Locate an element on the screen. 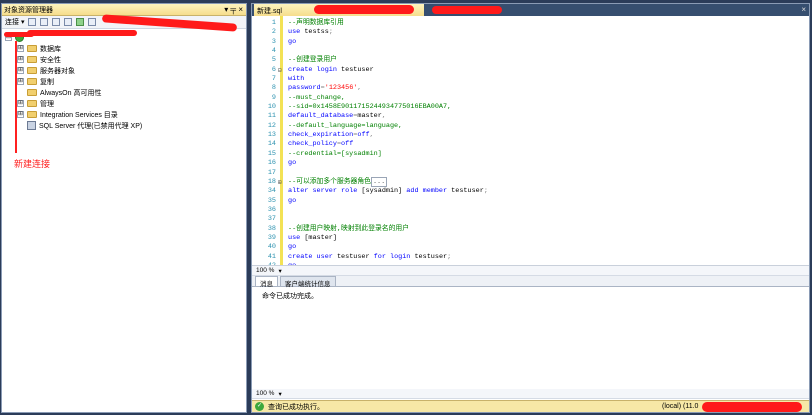 The image size is (812, 415). code-line: 40 go is located at coordinates (538, 247).